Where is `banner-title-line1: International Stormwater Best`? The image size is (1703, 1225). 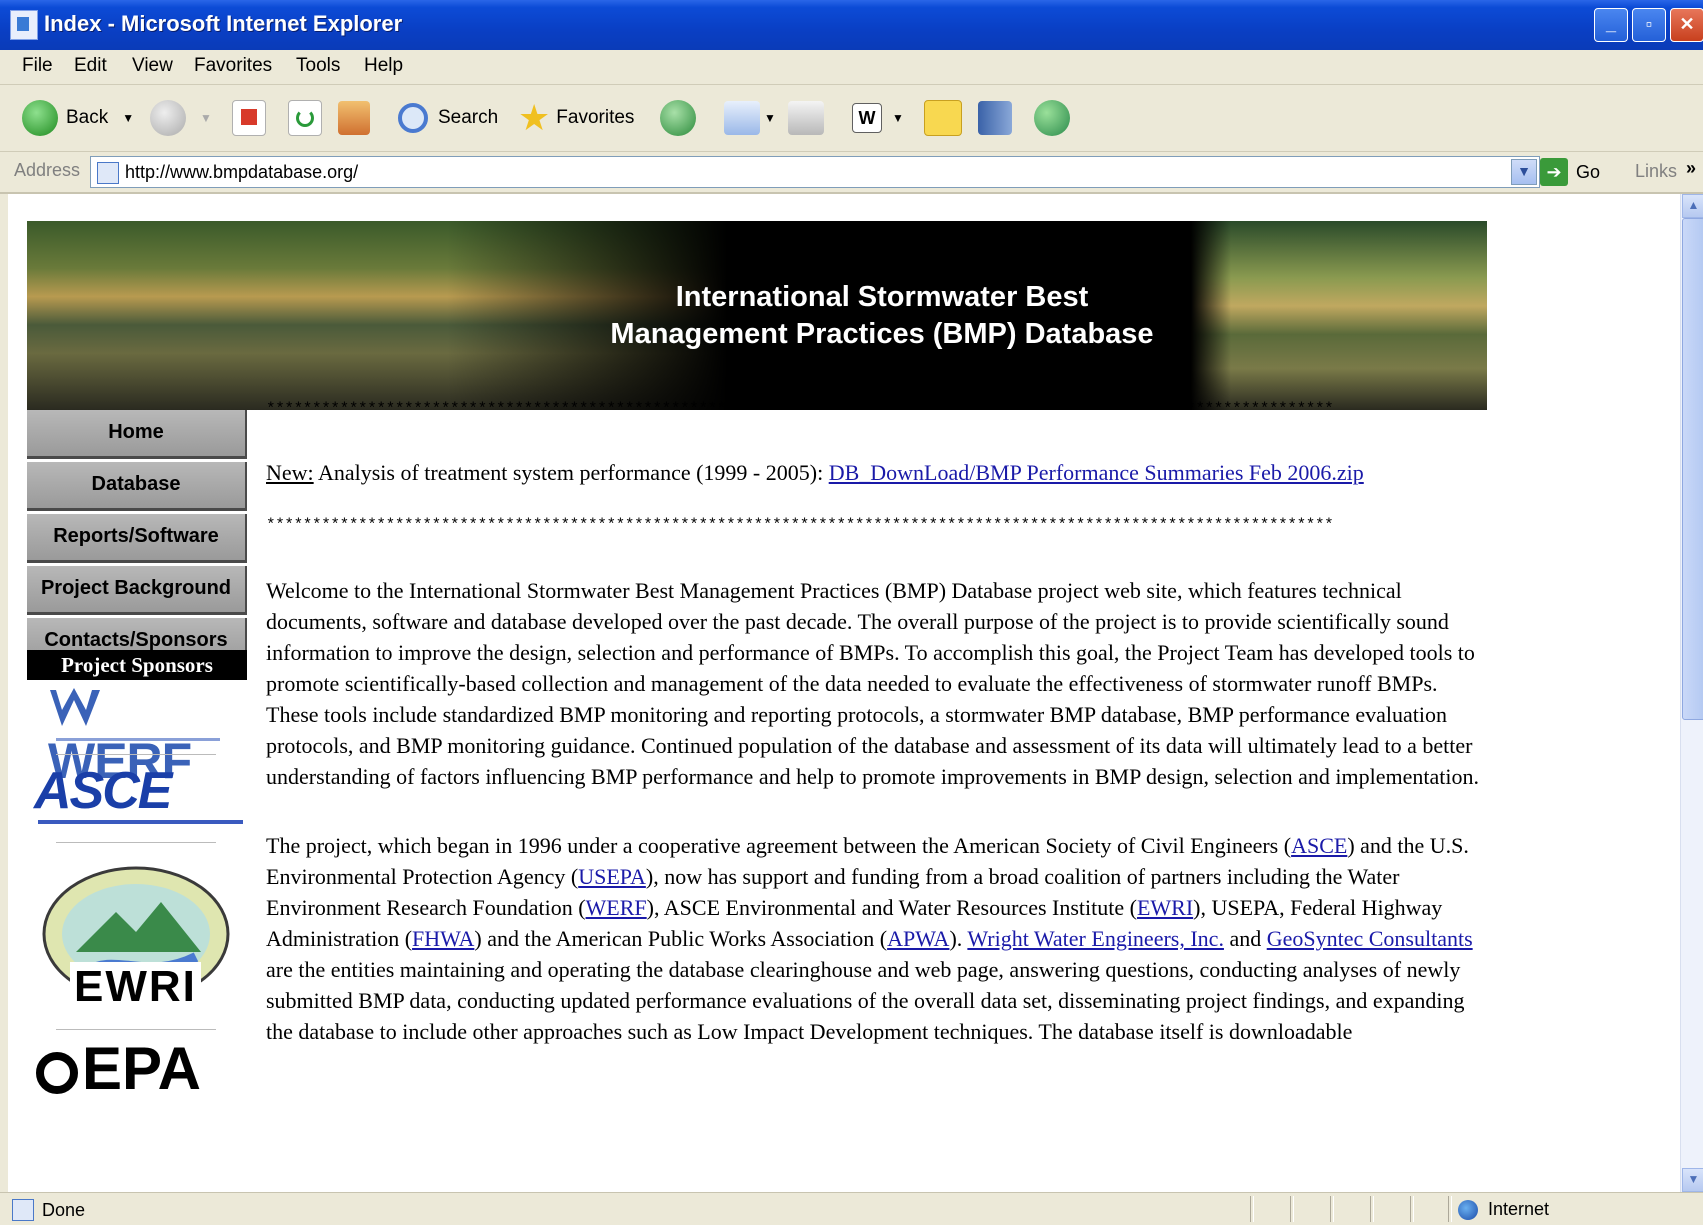 banner-title-line1: International Stormwater Best is located at coordinates (882, 297).